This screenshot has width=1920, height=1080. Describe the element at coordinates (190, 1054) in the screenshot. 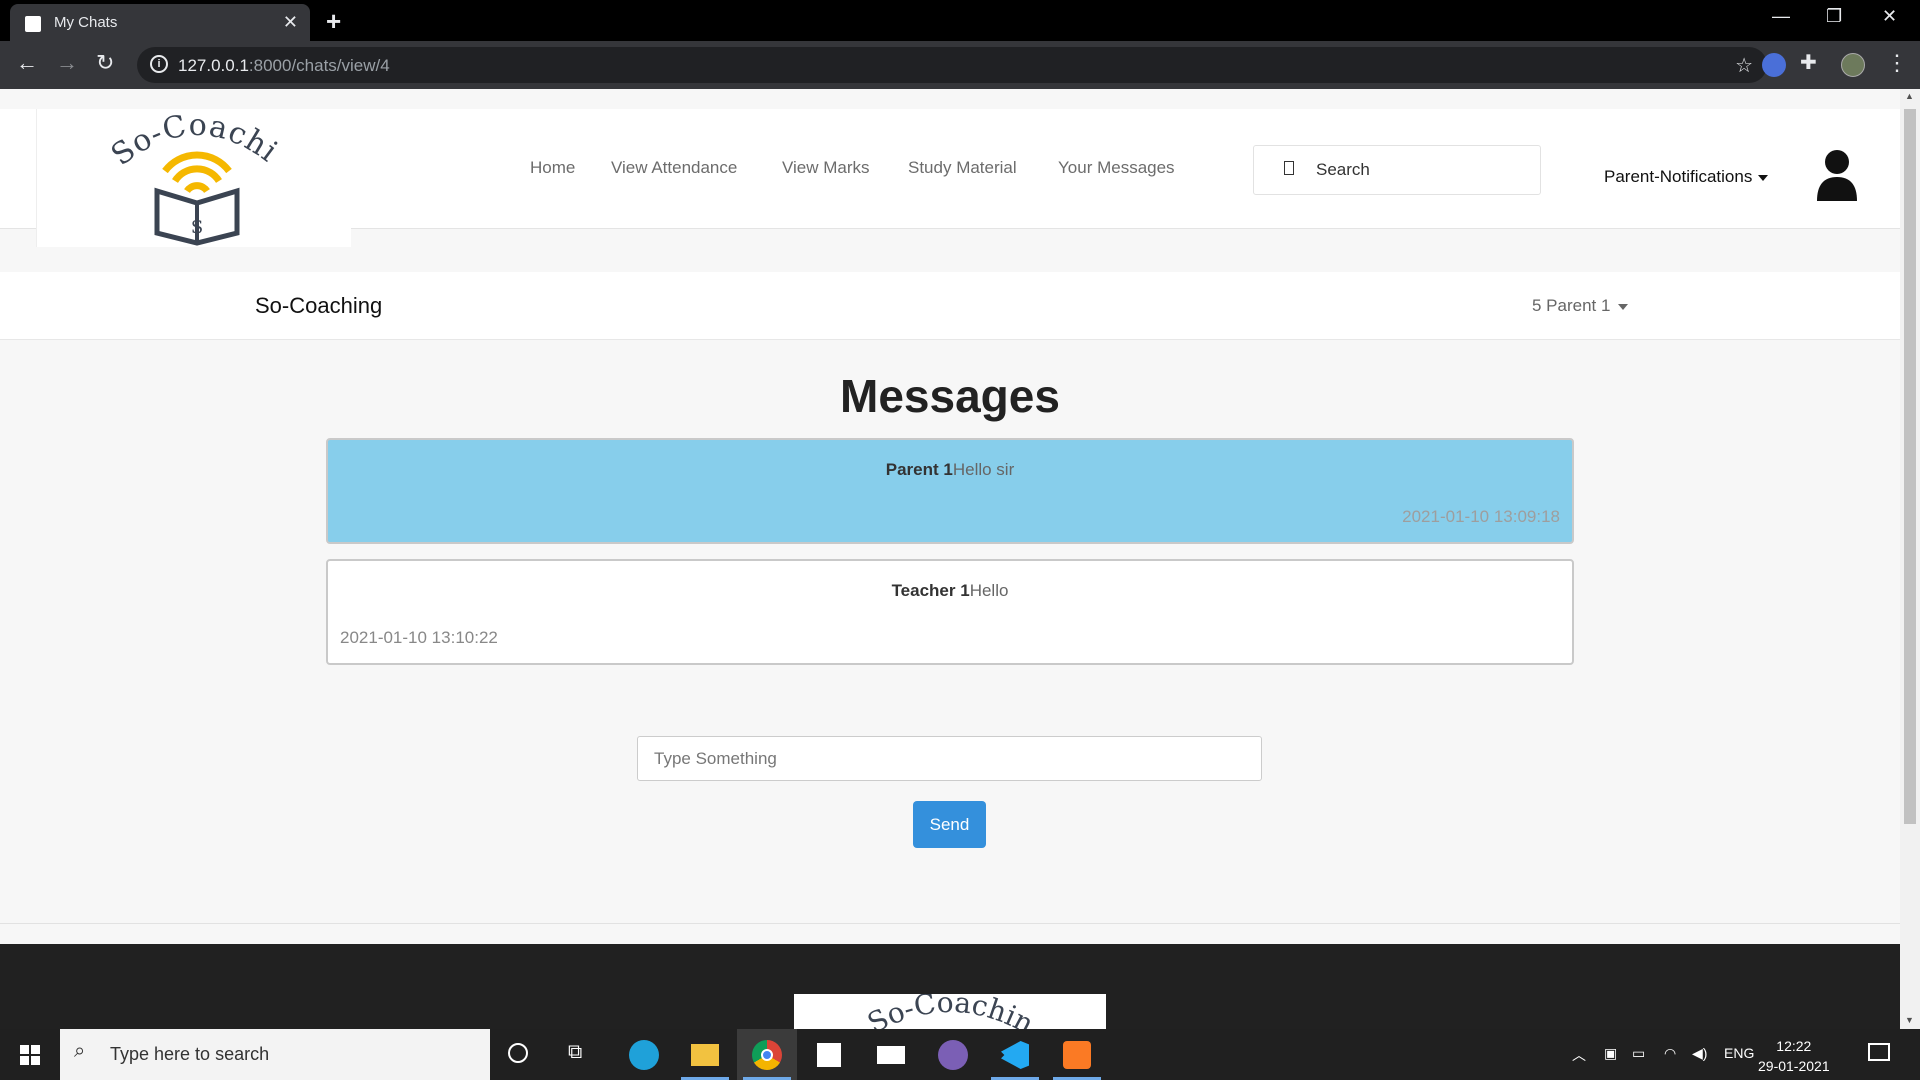

I see `taskbar-search-placeholder: Type here to search` at that location.